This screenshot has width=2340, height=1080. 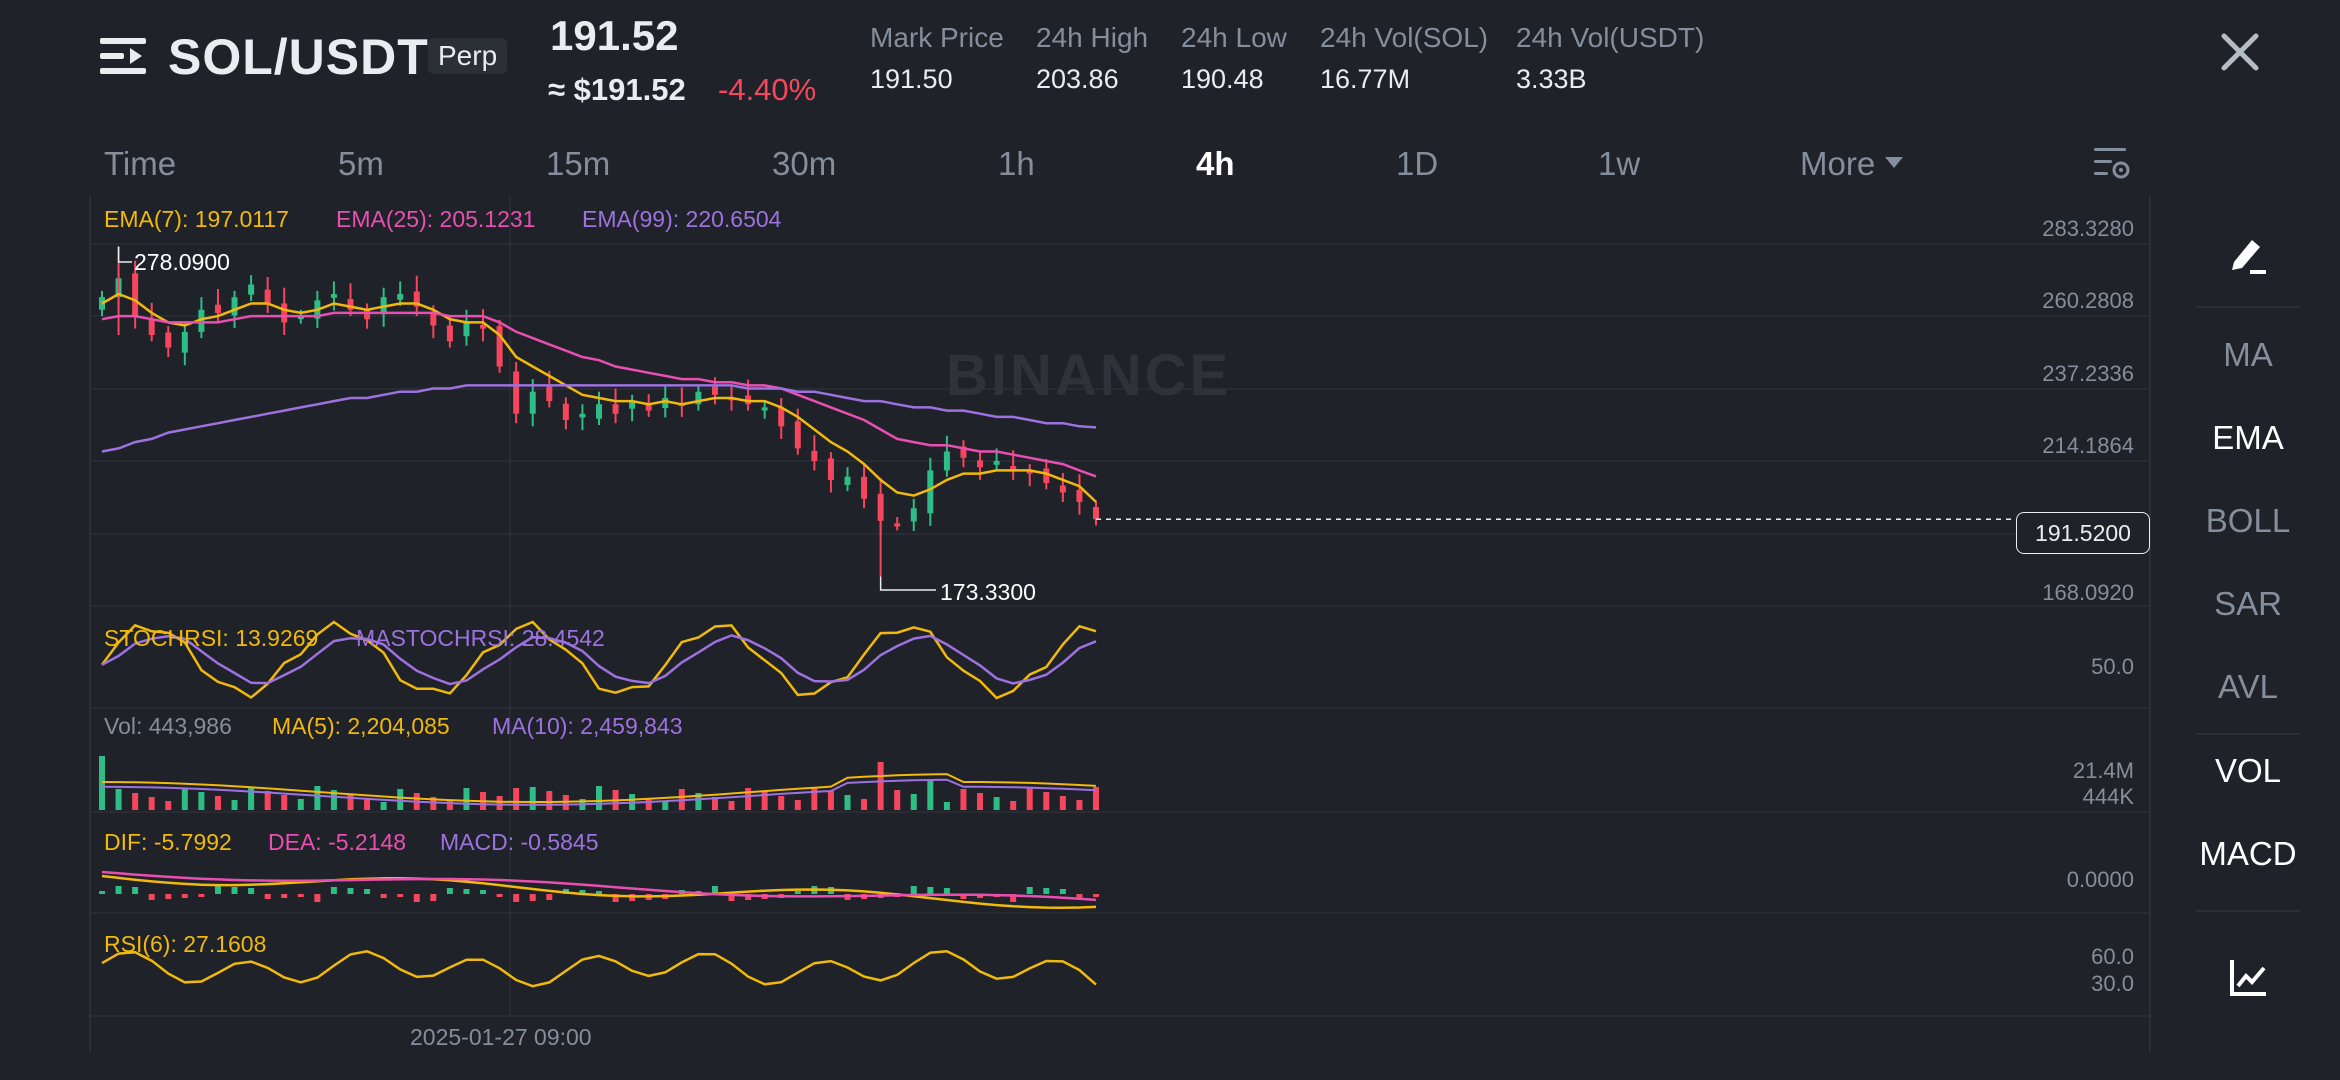 What do you see at coordinates (2248, 355) in the screenshot?
I see `indicator-ma: MA` at bounding box center [2248, 355].